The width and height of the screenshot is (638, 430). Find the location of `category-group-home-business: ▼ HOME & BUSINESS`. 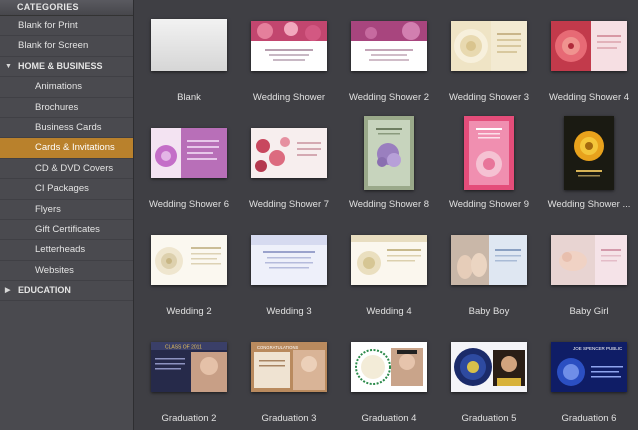

category-group-home-business: ▼ HOME & BUSINESS is located at coordinates (66, 67).